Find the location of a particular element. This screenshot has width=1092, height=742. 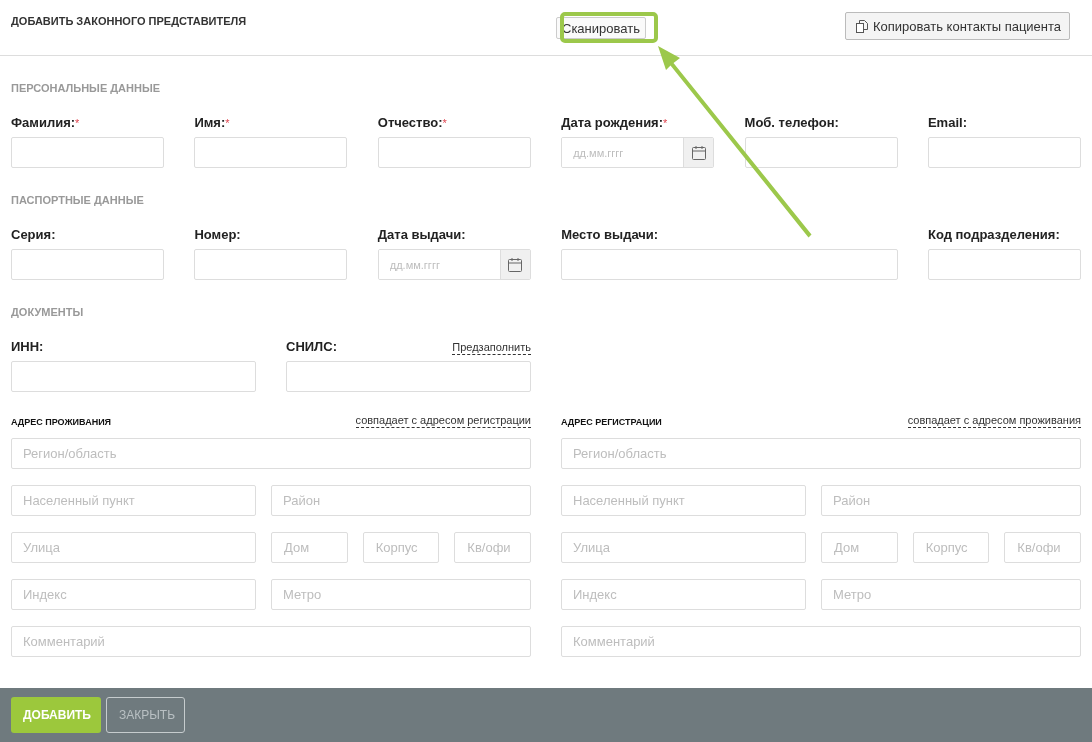

address-heading: АДРЕС РЕГИСТРАЦИИ is located at coordinates (611, 422).